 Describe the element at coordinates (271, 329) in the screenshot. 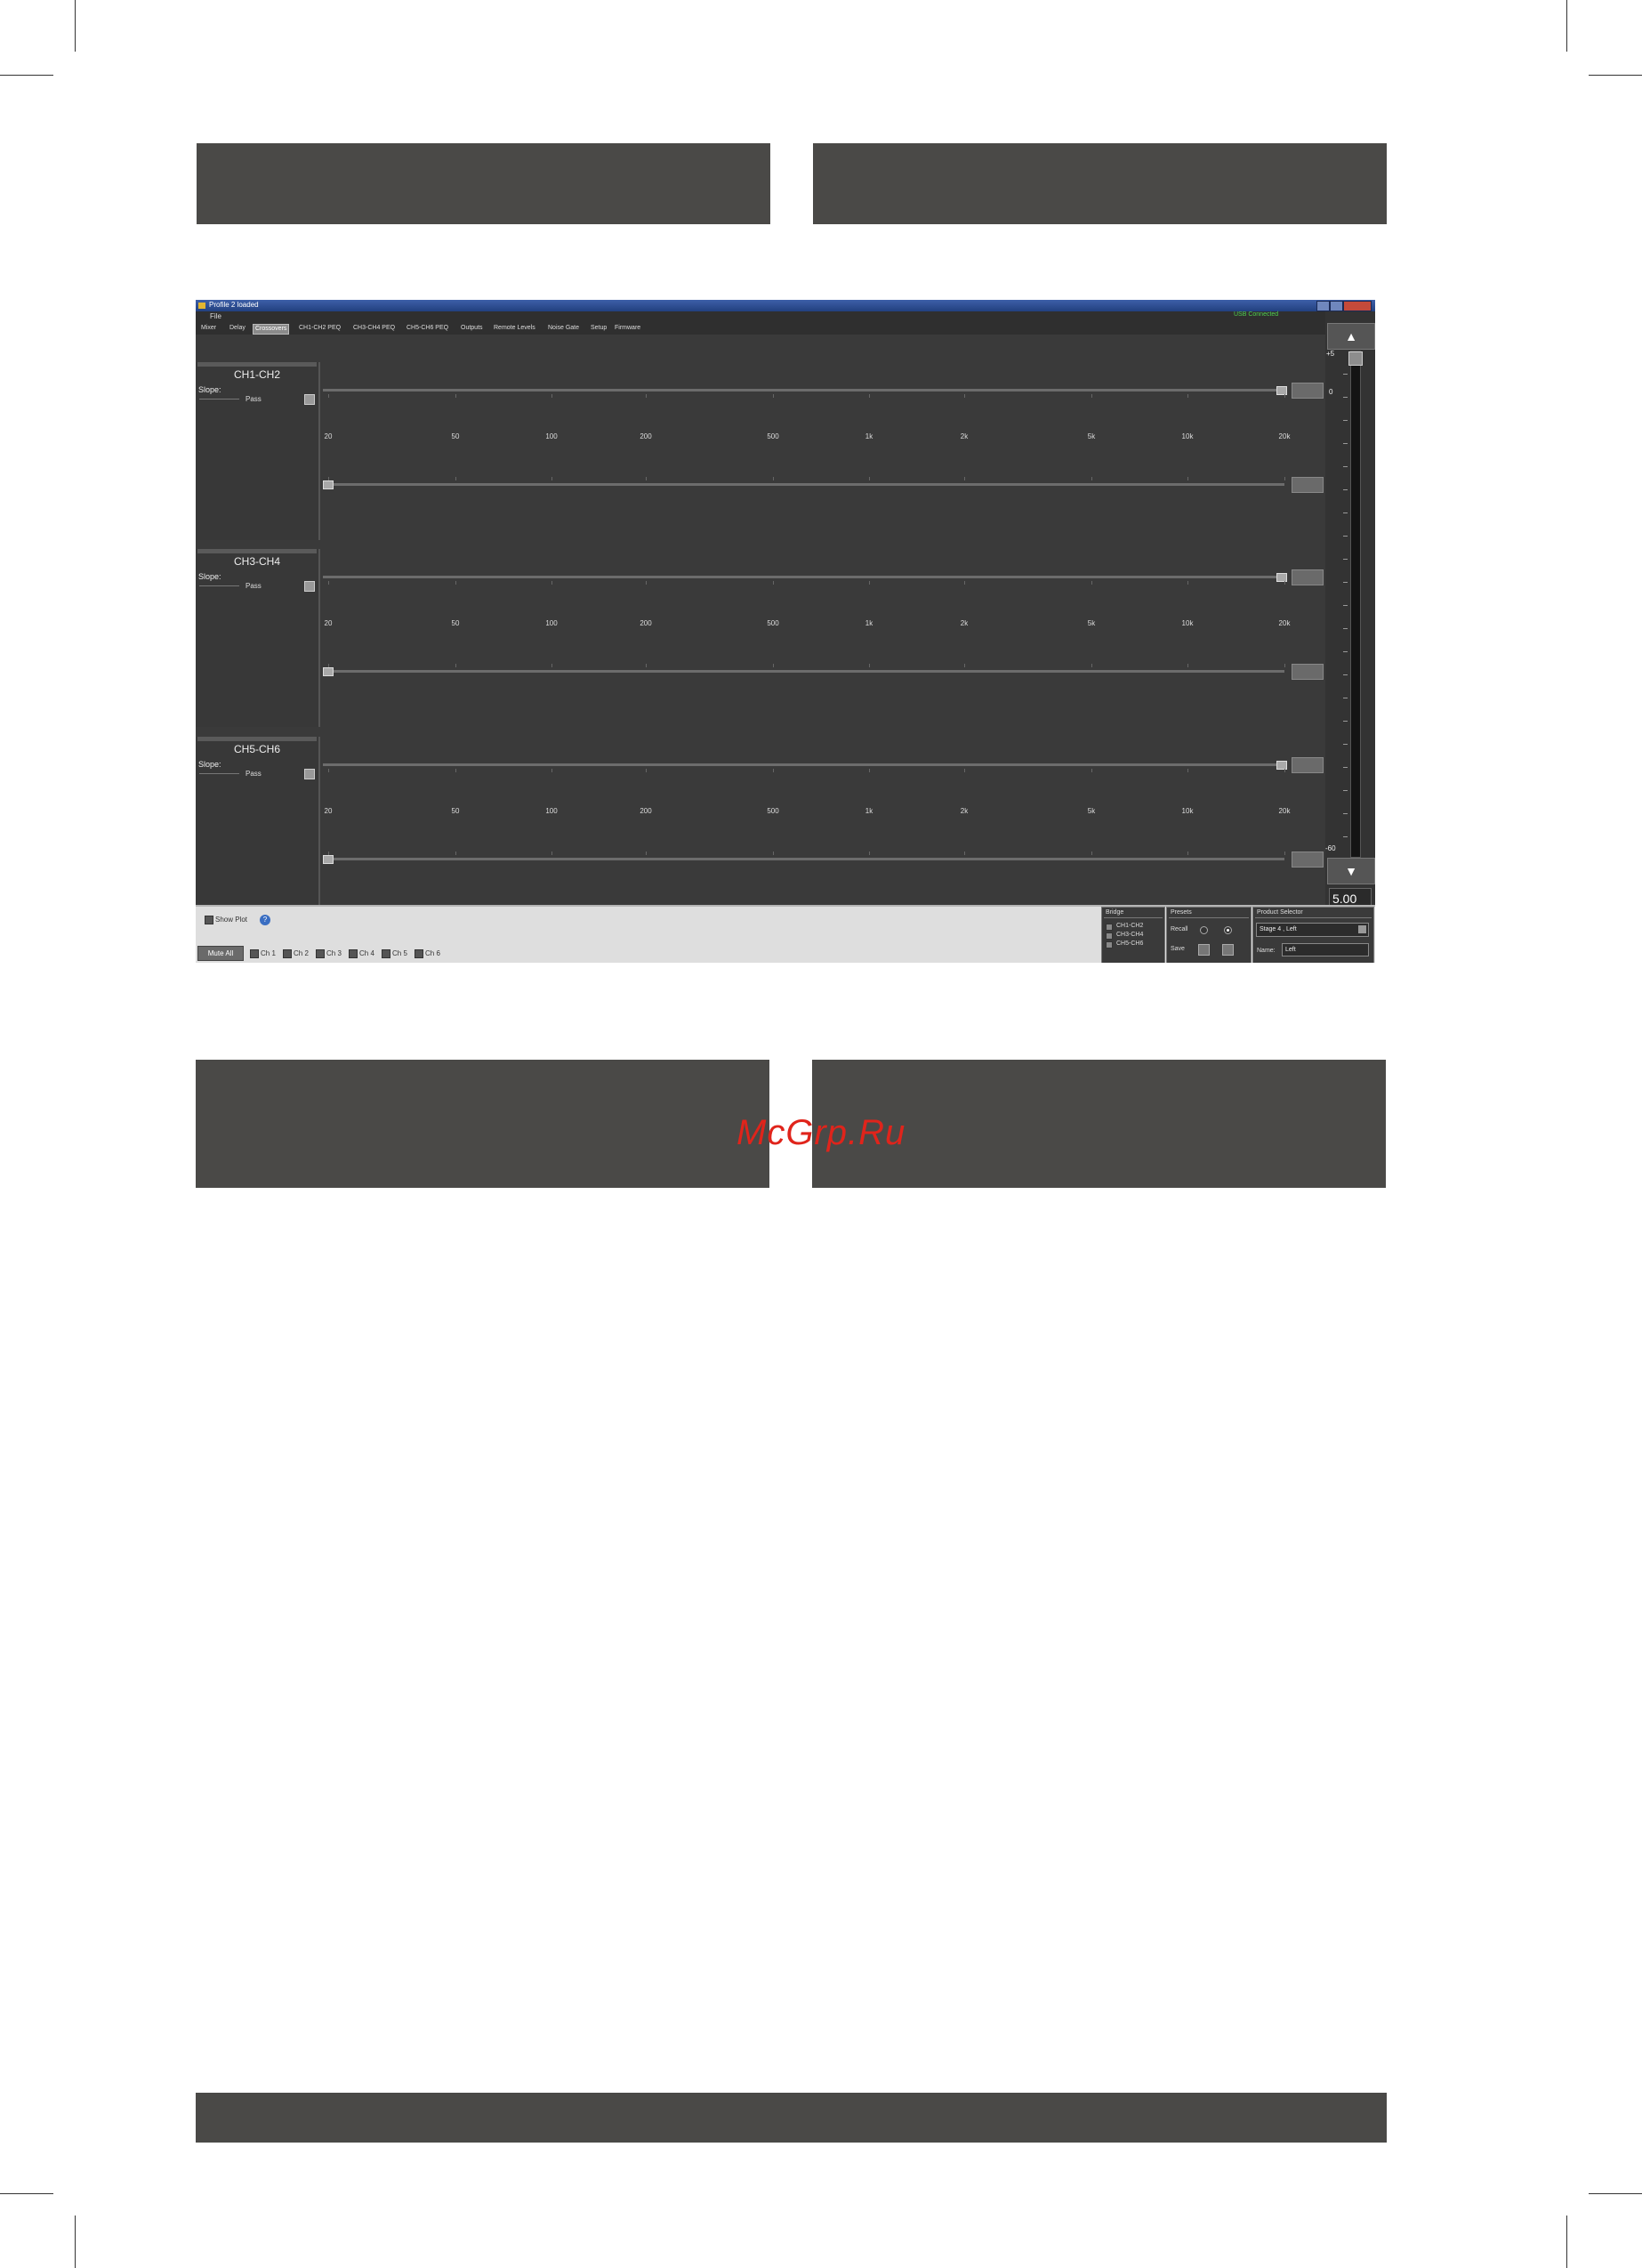

I see `tab-crossovers: Crossovers` at that location.